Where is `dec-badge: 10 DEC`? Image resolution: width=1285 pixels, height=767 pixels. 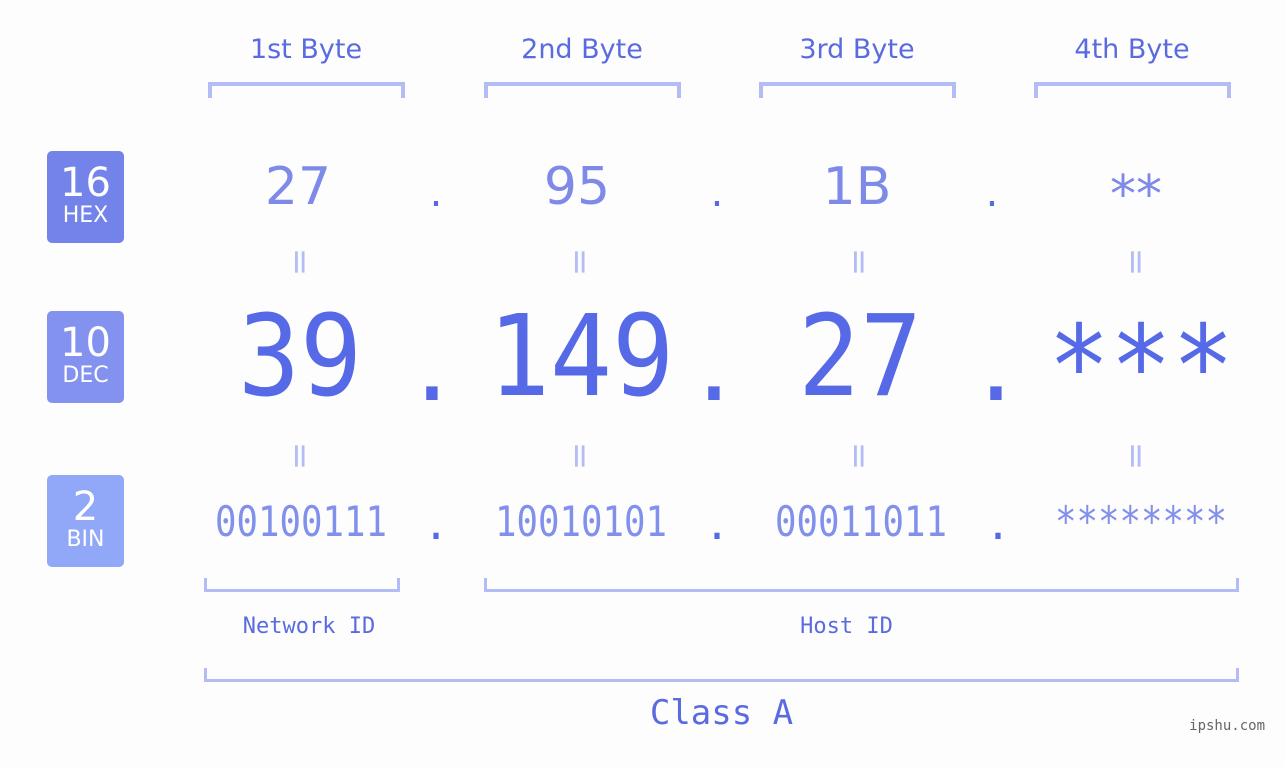
dec-badge: 10 DEC is located at coordinates (85, 357).